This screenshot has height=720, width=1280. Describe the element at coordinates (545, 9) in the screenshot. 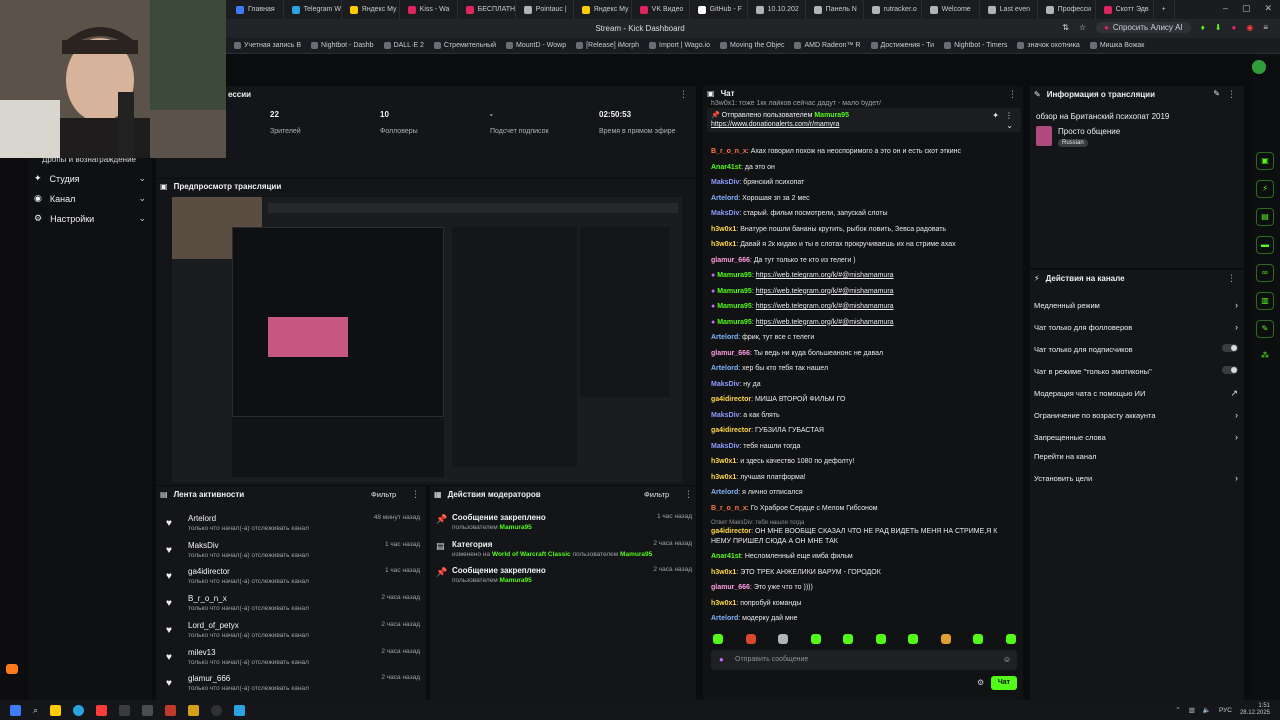

I see `browser-tab: Pointauc |` at that location.